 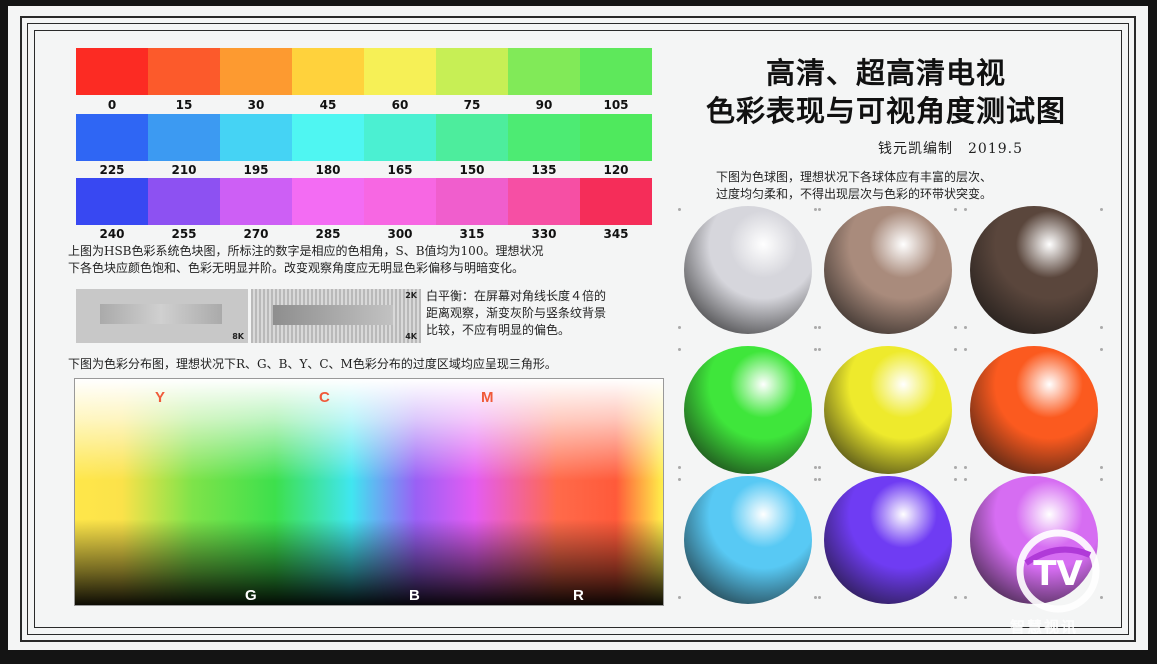 What do you see at coordinates (256, 234) in the screenshot?
I see `hue-angle-label: 270` at bounding box center [256, 234].